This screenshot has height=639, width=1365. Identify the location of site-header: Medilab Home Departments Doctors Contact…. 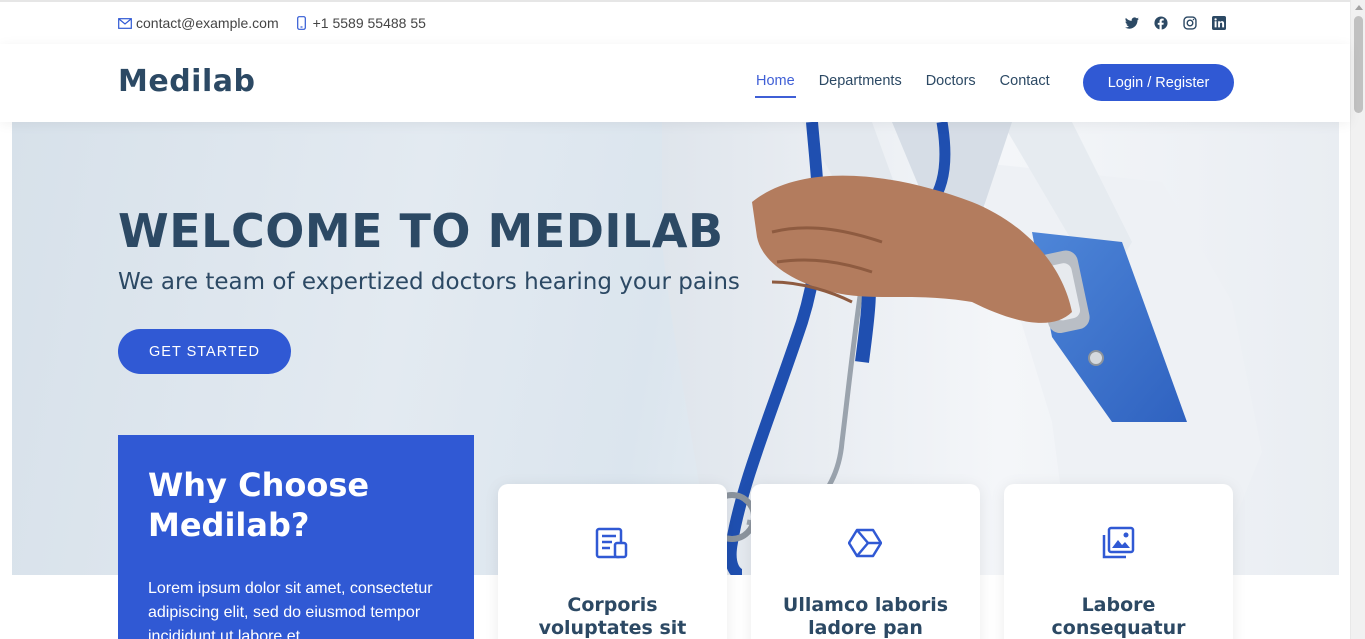
(675, 83).